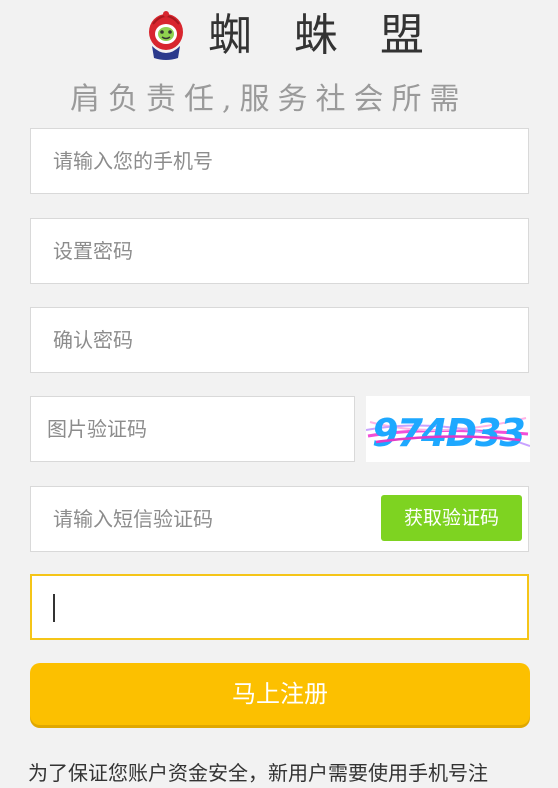 The width and height of the screenshot is (558, 788). Describe the element at coordinates (323, 35) in the screenshot. I see `brand-name: 蜘 蛛 盟` at that location.